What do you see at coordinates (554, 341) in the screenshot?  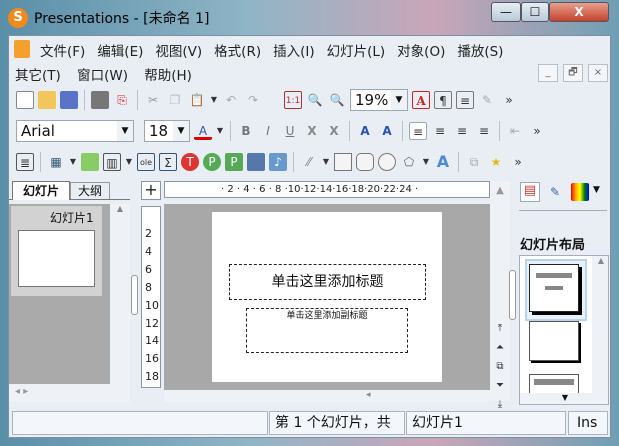 I see `layout-blank-thumb` at bounding box center [554, 341].